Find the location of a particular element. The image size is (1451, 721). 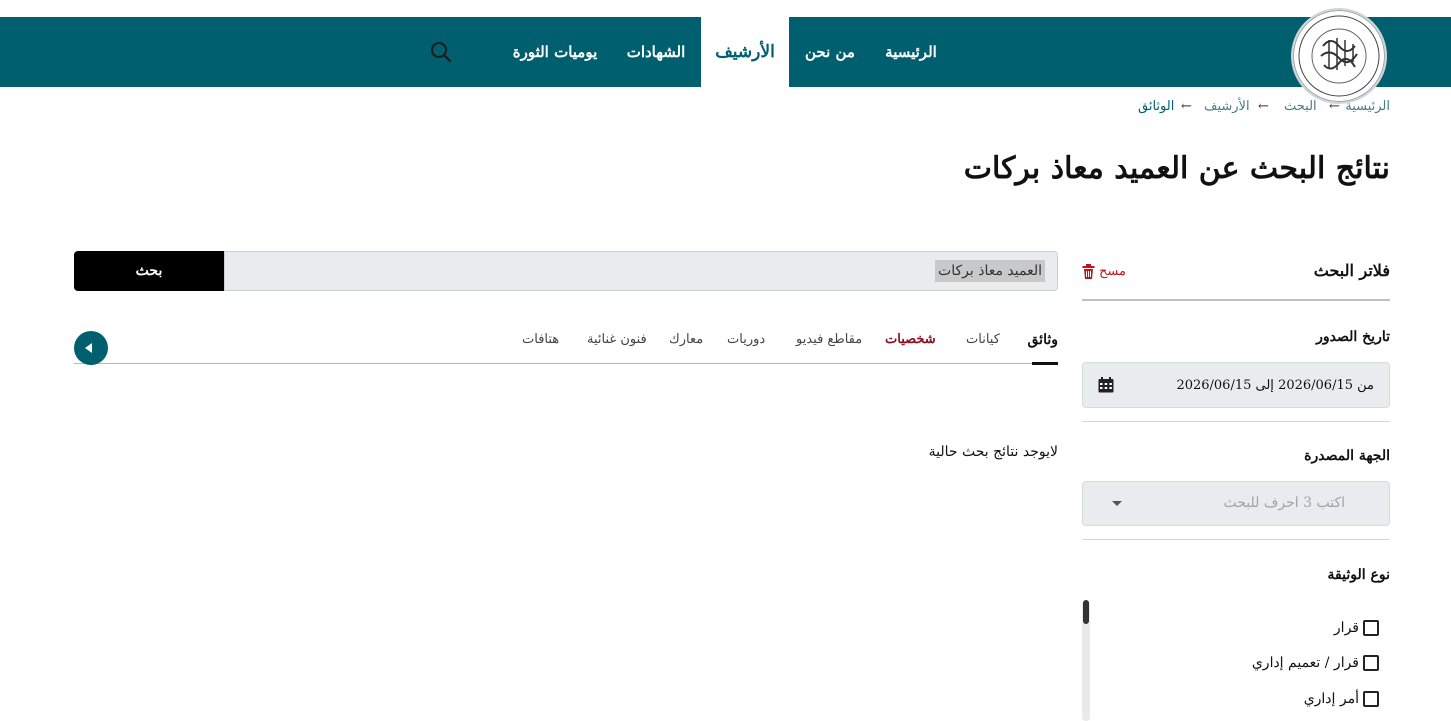

date-filter-label: تاريخ الصدور is located at coordinates (1353, 337).